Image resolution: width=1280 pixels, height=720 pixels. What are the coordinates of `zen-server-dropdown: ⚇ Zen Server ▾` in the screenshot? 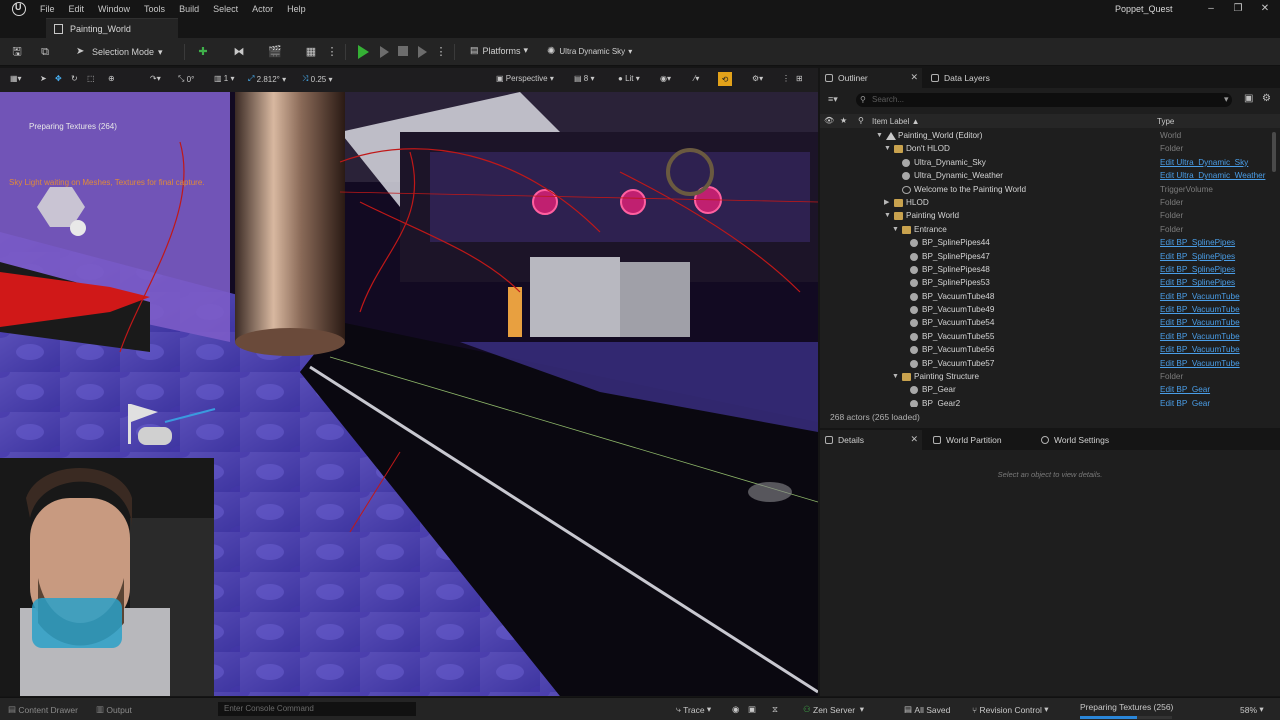 It's located at (833, 709).